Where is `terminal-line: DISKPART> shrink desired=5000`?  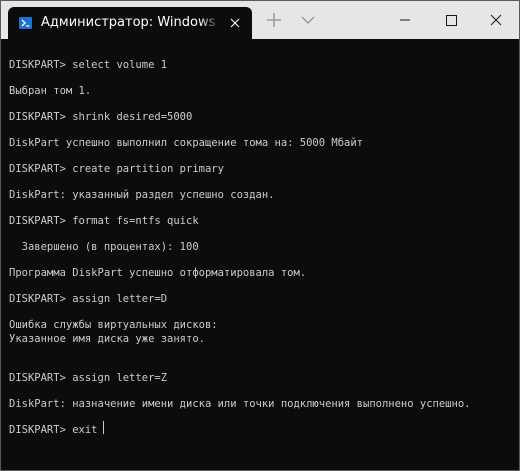
terminal-line: DISKPART> shrink desired=5000 is located at coordinates (101, 117).